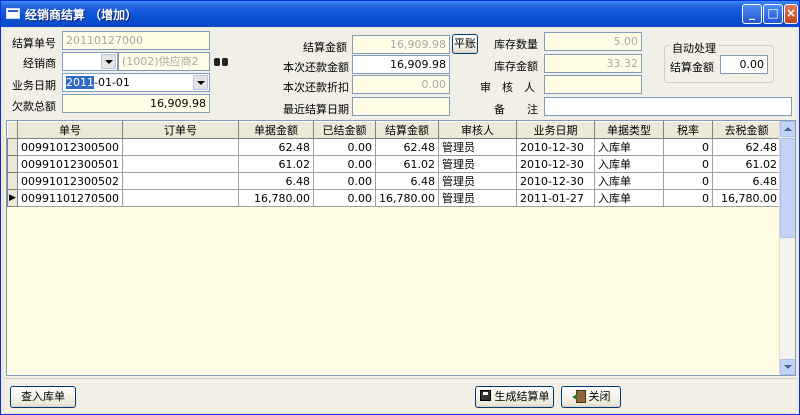 The width and height of the screenshot is (800, 415). What do you see at coordinates (555, 130) in the screenshot?
I see `column-header: 业务日期` at bounding box center [555, 130].